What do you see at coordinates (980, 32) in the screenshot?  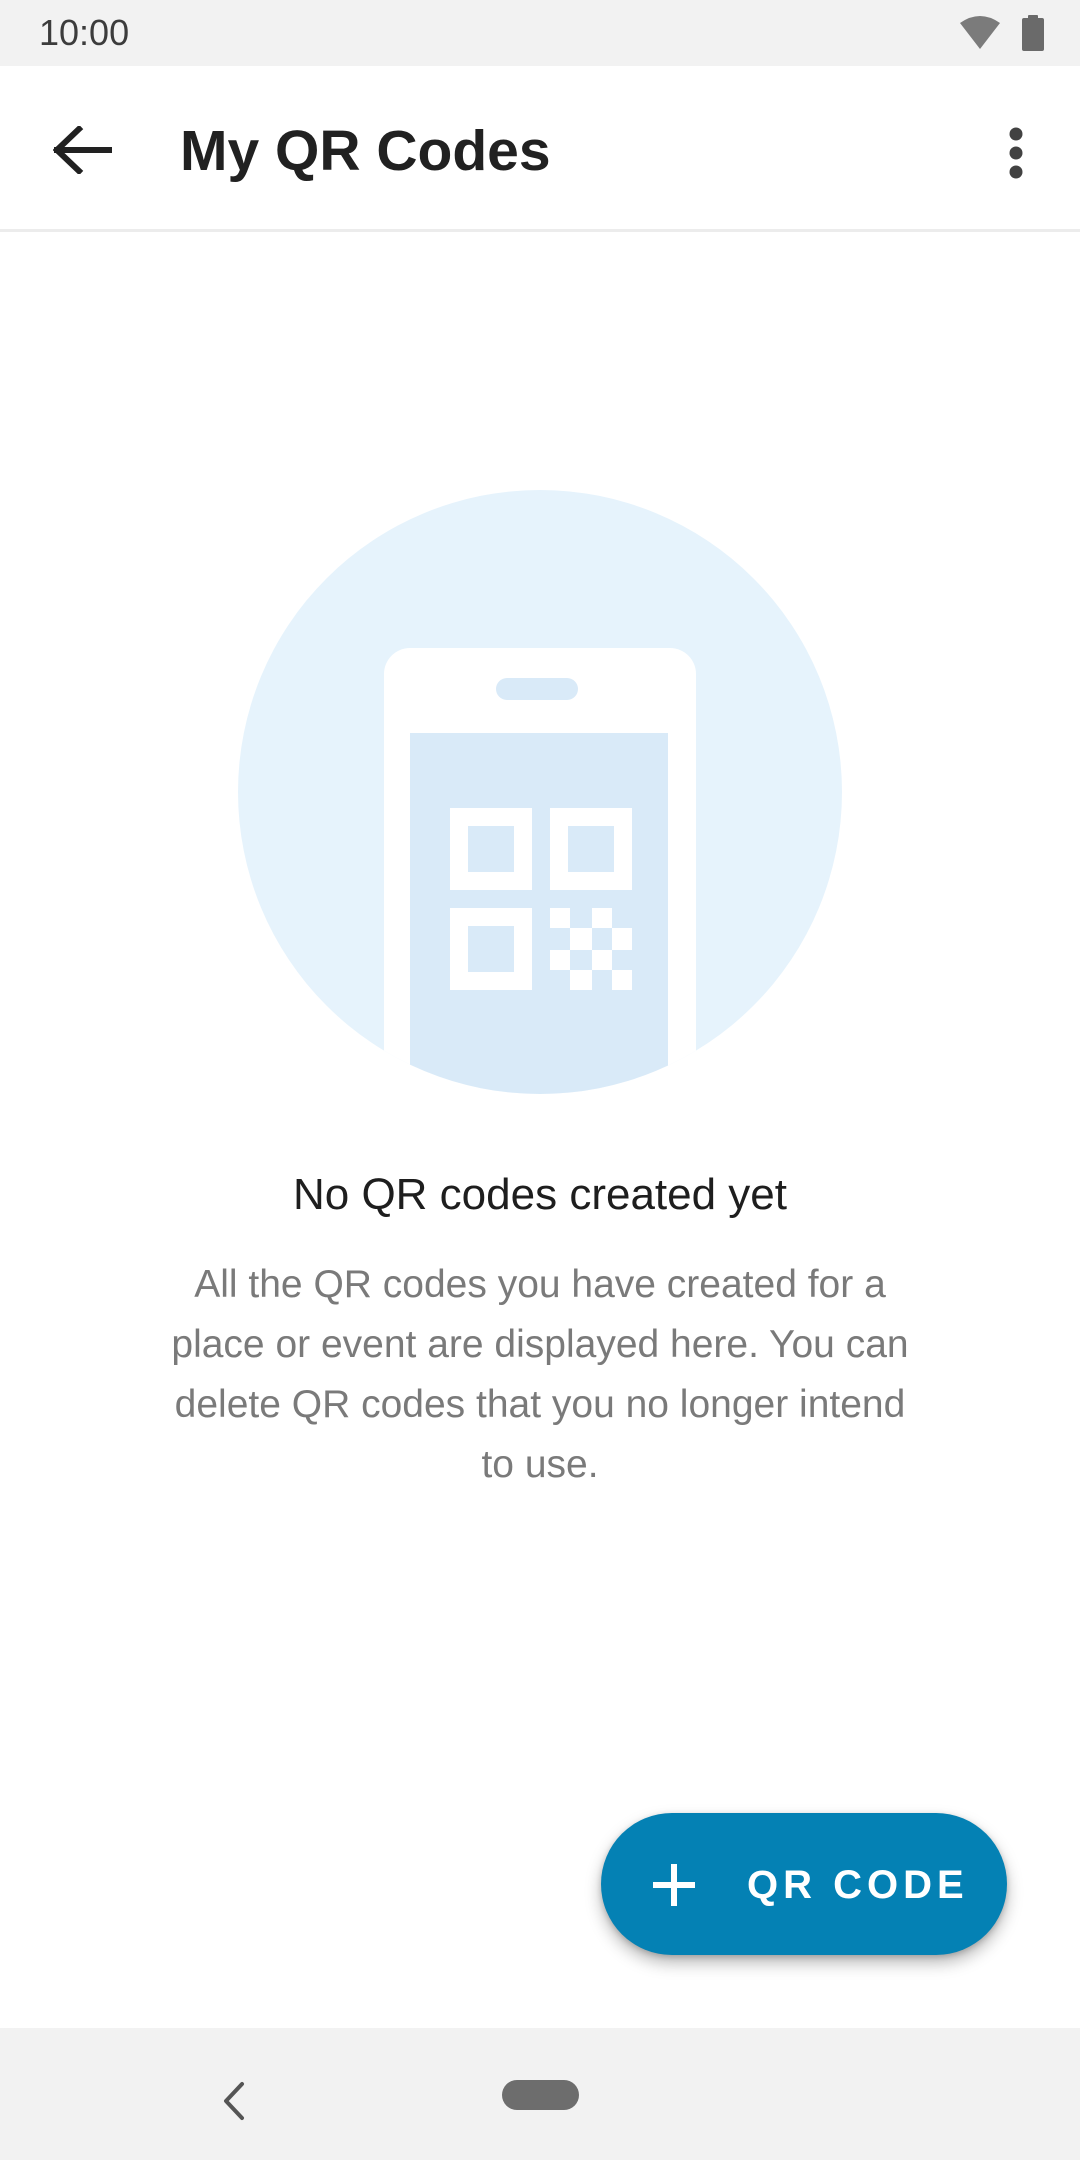 I see `wifi-icon` at bounding box center [980, 32].